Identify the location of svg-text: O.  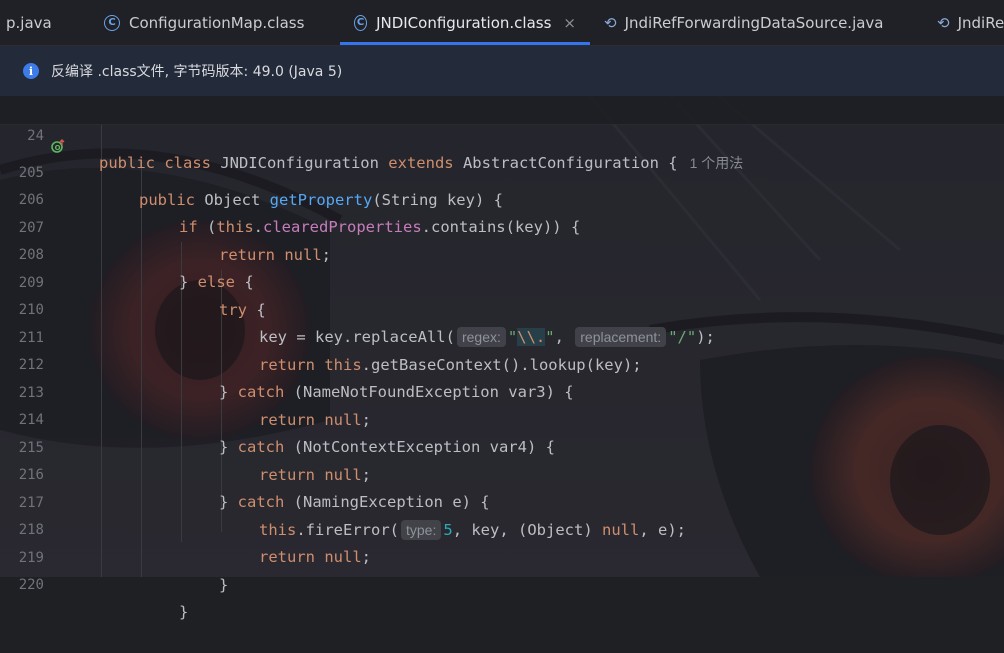
(58, 148).